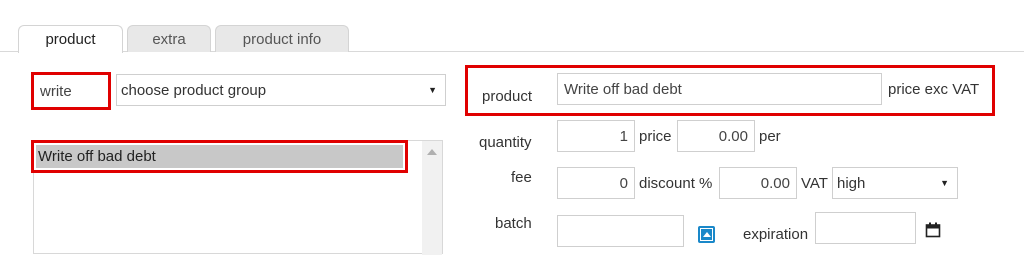 The height and width of the screenshot is (255, 1024). Describe the element at coordinates (851, 183) in the screenshot. I see `vat-select-value: high` at that location.